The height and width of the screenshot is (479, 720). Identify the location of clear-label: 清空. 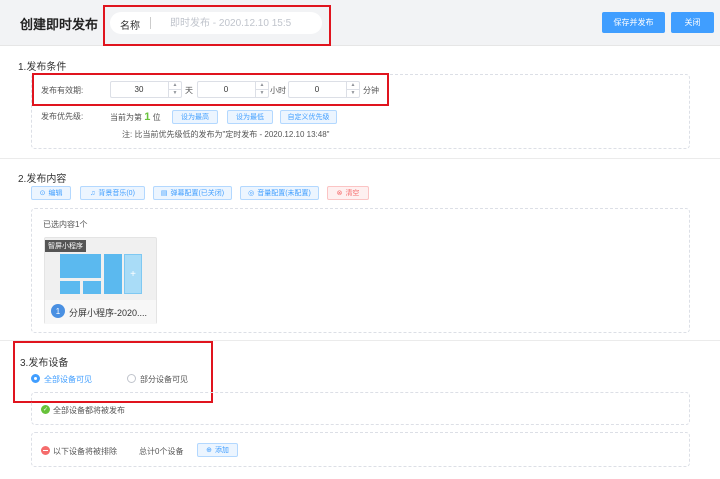
(352, 193).